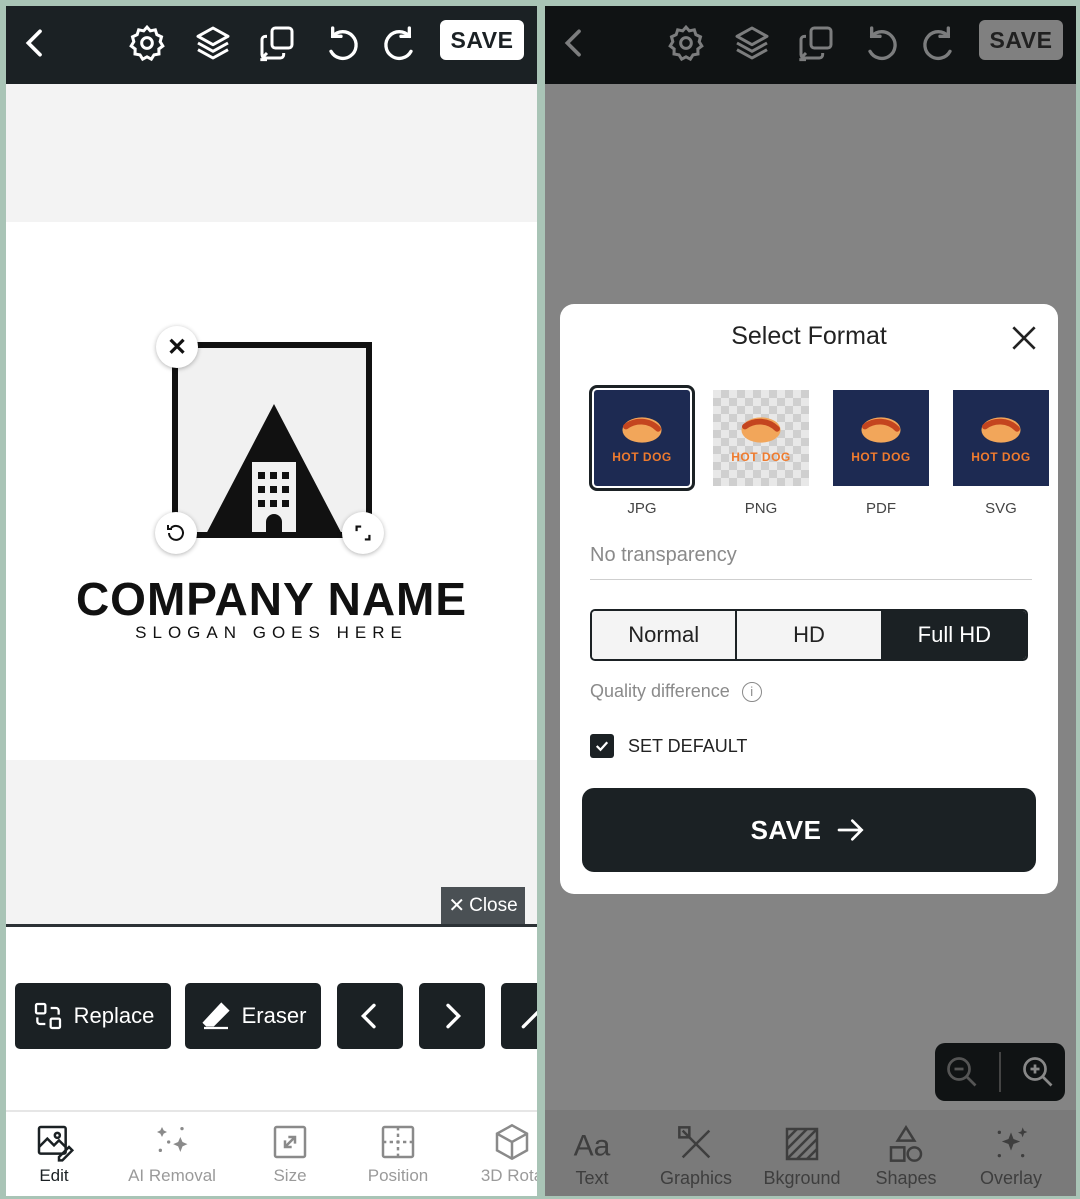 This screenshot has width=1080, height=1199. I want to click on logo-image-frame, so click(272, 440).